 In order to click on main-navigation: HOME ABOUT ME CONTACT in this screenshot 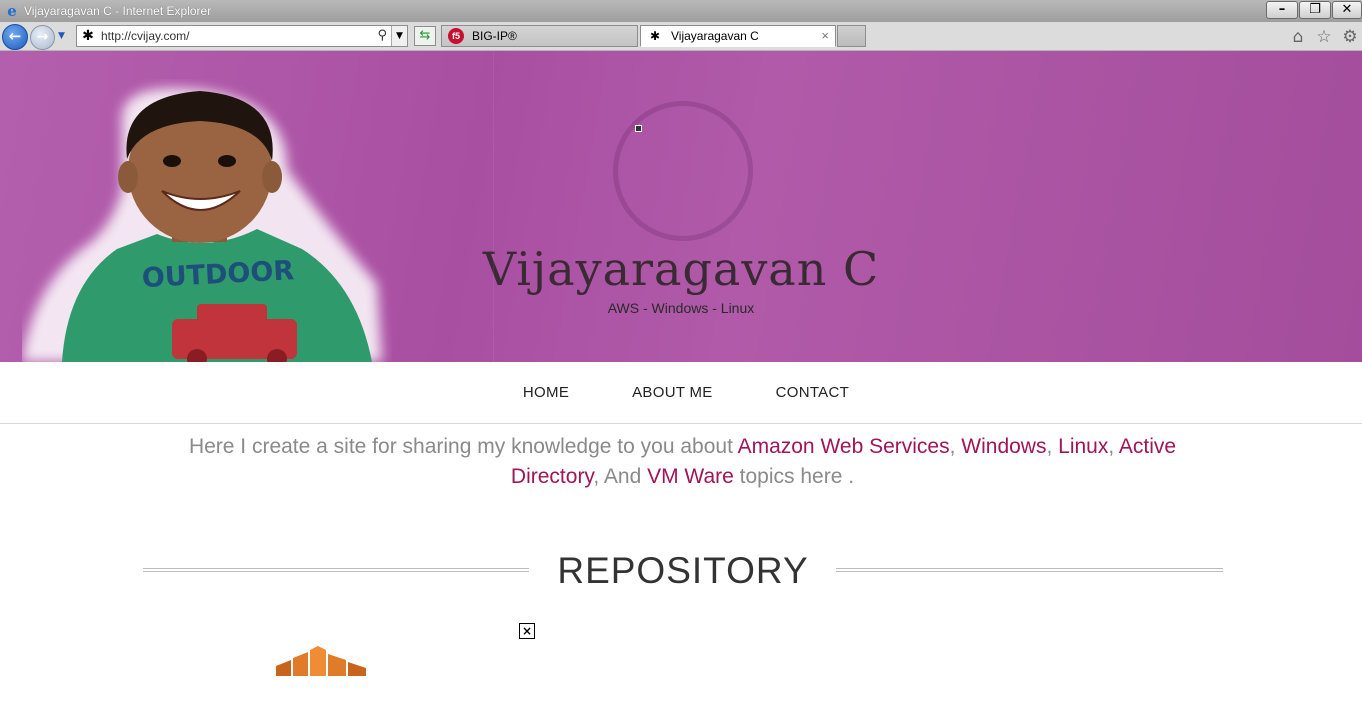, I will do `click(681, 393)`.